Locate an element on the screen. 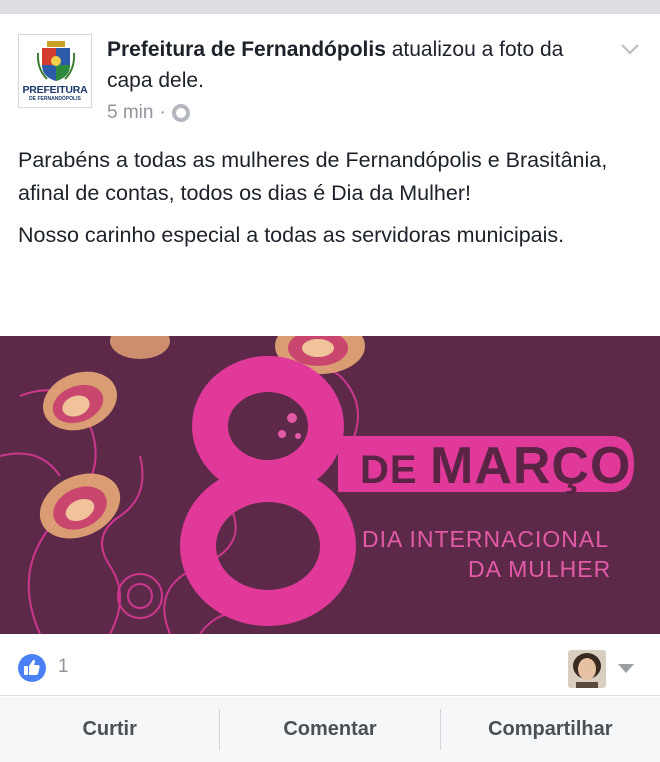 This screenshot has width=660, height=762. share-button: Compartilhar is located at coordinates (550, 729).